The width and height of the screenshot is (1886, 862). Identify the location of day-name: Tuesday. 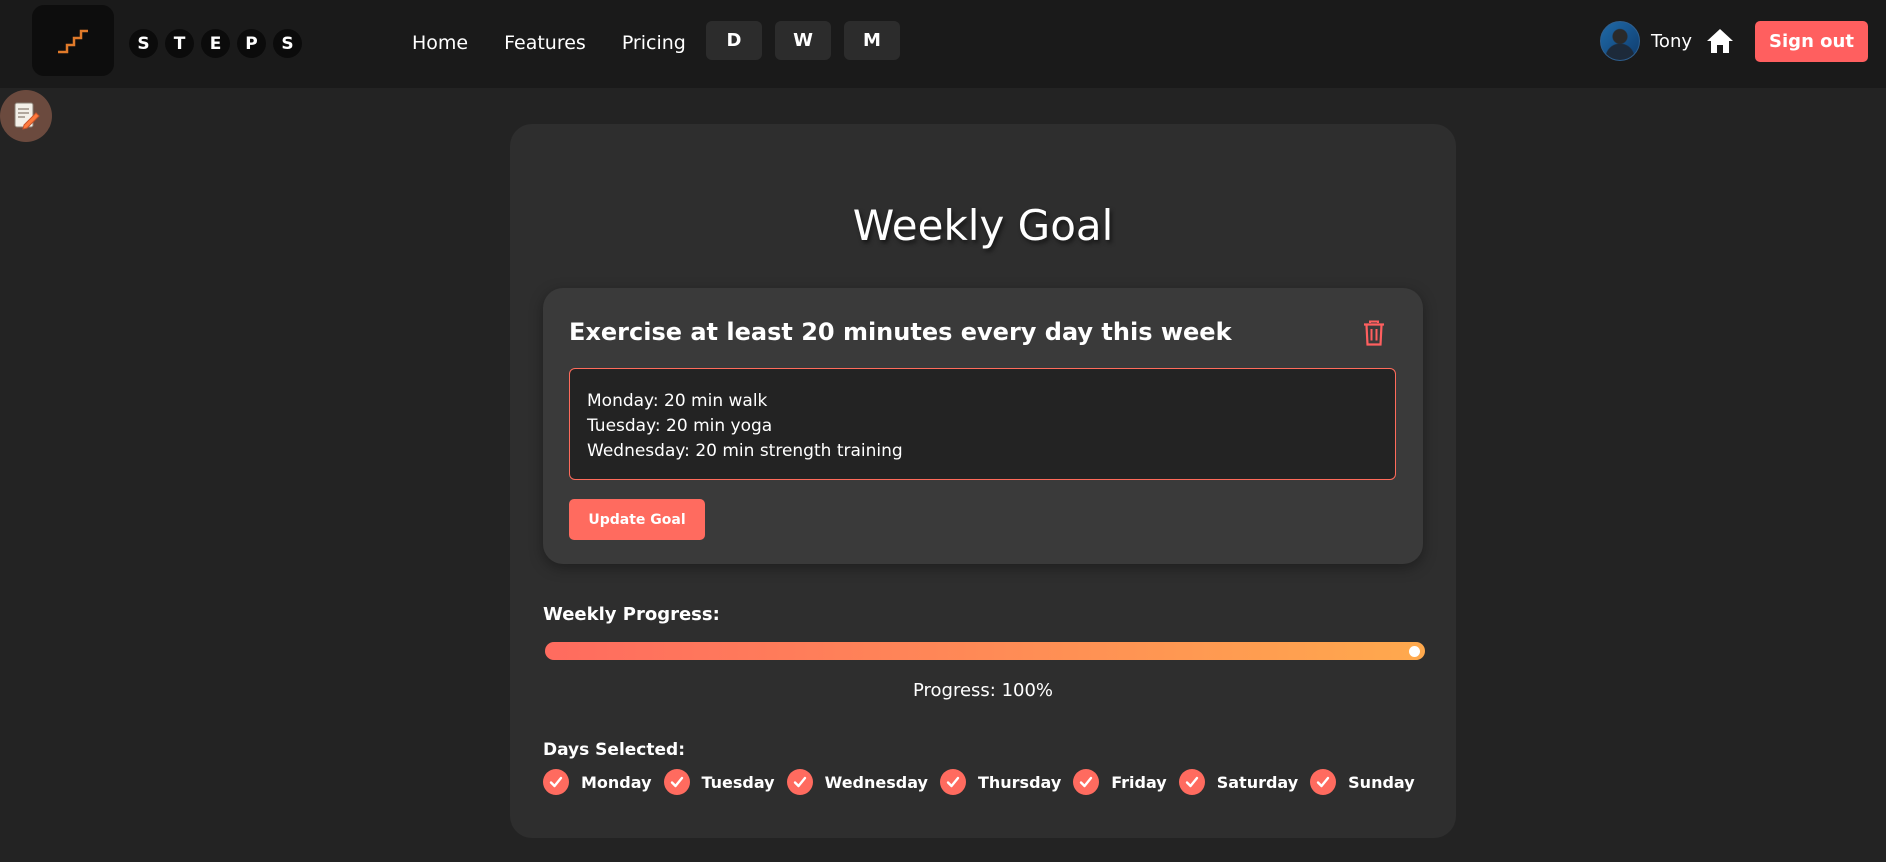
(738, 782).